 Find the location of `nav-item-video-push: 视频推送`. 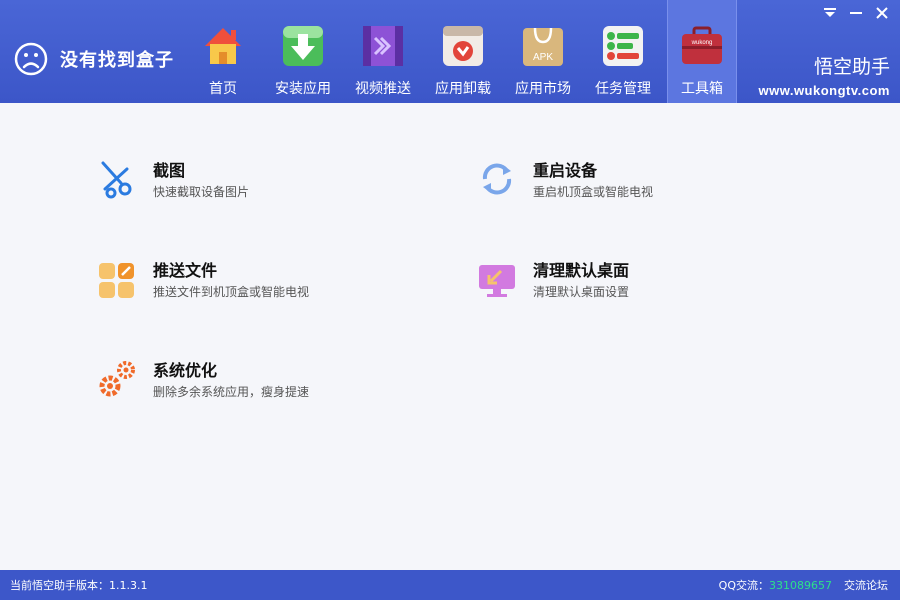

nav-item-video-push: 视频推送 is located at coordinates (383, 51).